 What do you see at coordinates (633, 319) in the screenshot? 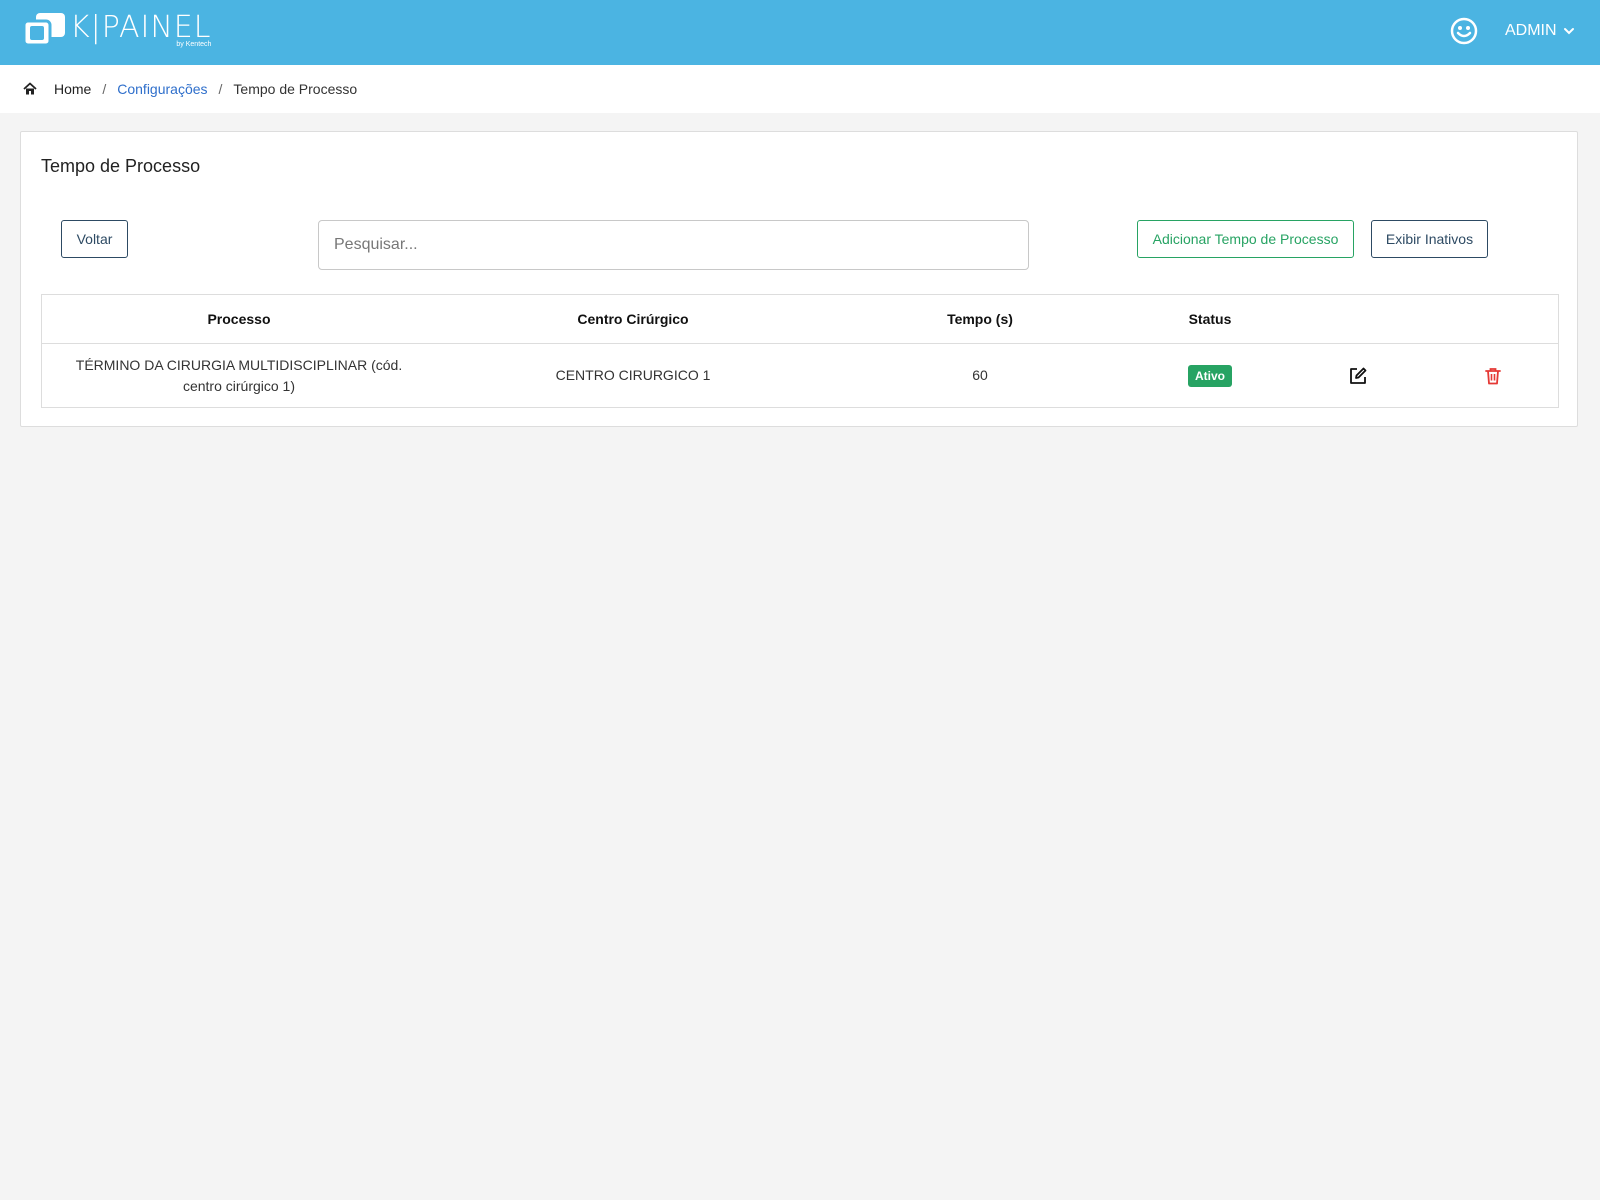
I see `column-header-centro-cirurgico: Centro Cirúrgico` at bounding box center [633, 319].